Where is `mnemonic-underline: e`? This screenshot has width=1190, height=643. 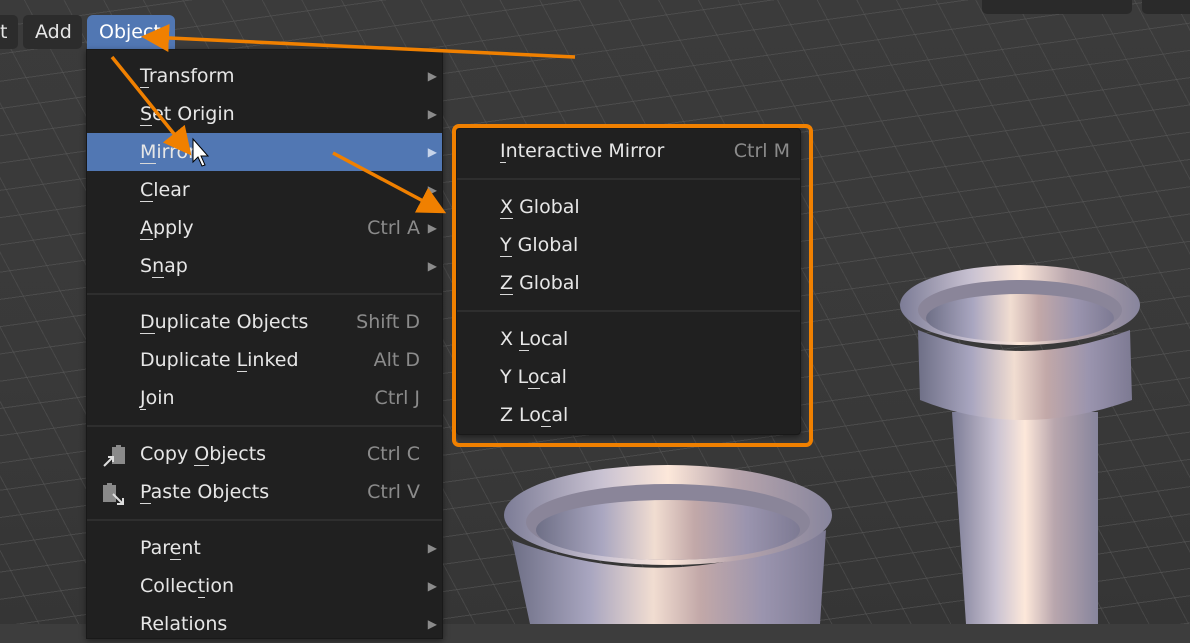 mnemonic-underline: e is located at coordinates (175, 548).